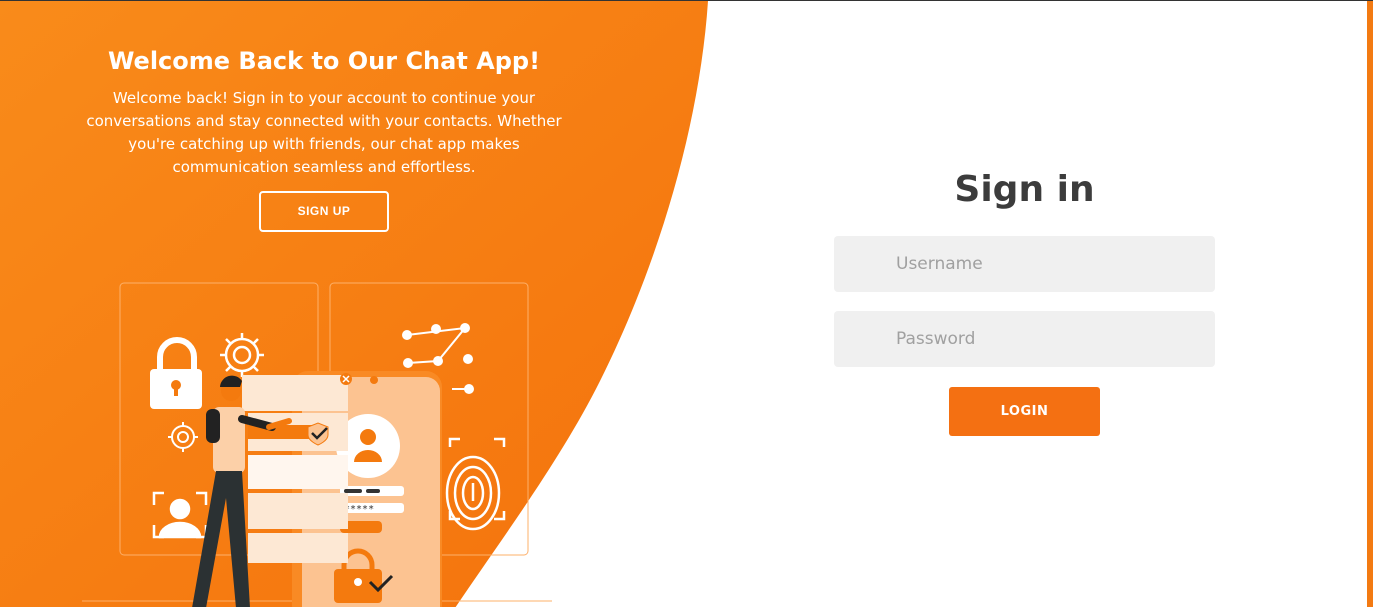 This screenshot has height=607, width=1373. Describe the element at coordinates (1370, 304) in the screenshot. I see `right-edge-accent` at that location.